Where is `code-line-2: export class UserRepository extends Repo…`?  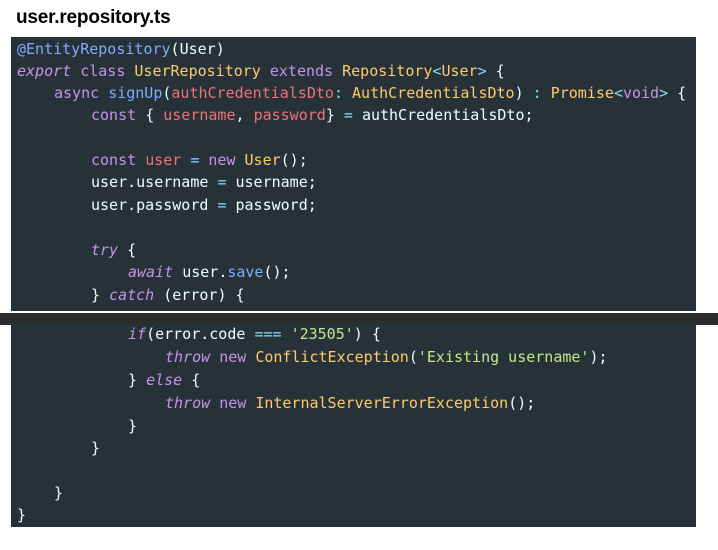
code-line-2: export class UserRepository extends Repo… is located at coordinates (261, 71).